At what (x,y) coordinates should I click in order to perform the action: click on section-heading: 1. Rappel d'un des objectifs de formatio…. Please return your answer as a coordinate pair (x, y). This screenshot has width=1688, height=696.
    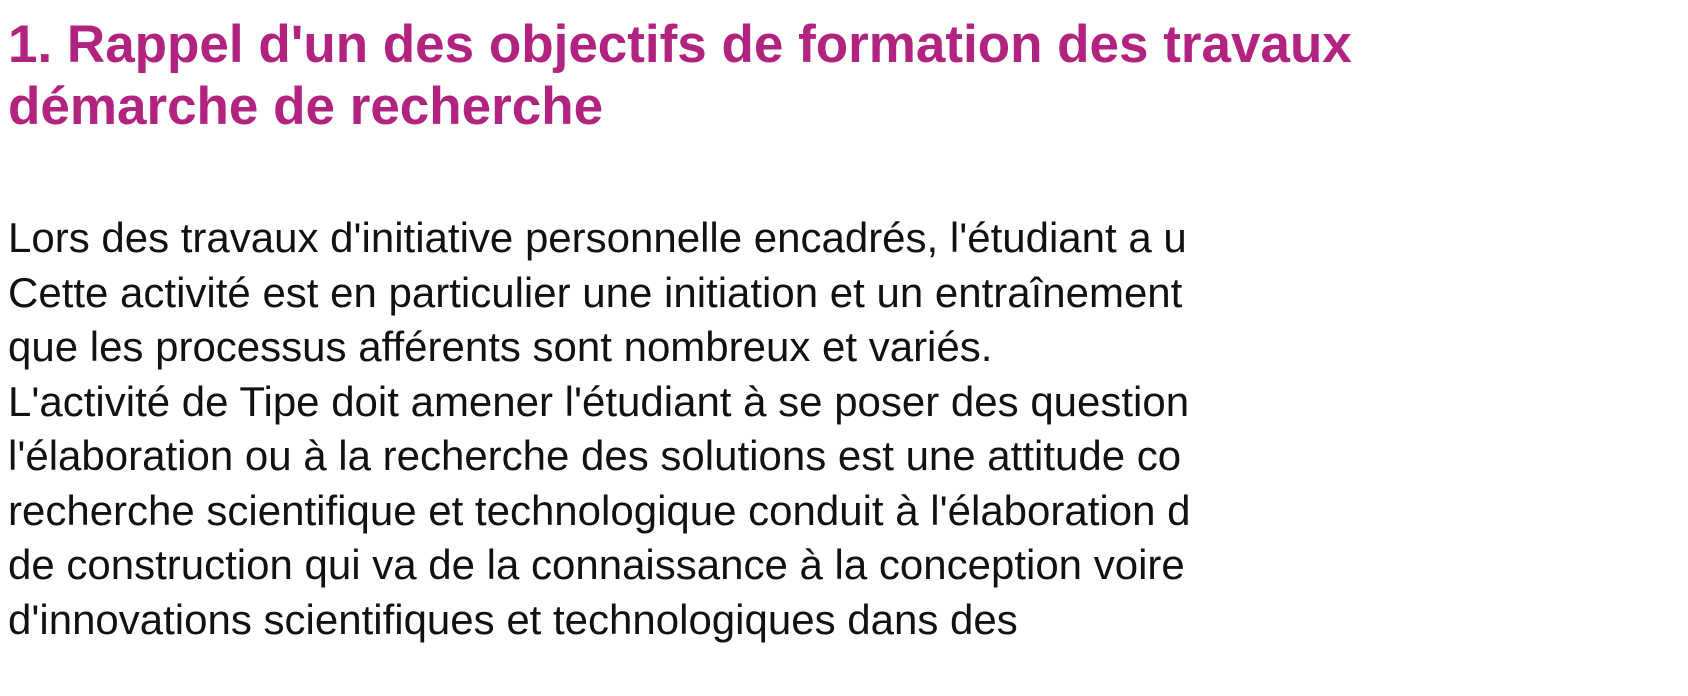
    Looking at the image, I should click on (680, 76).